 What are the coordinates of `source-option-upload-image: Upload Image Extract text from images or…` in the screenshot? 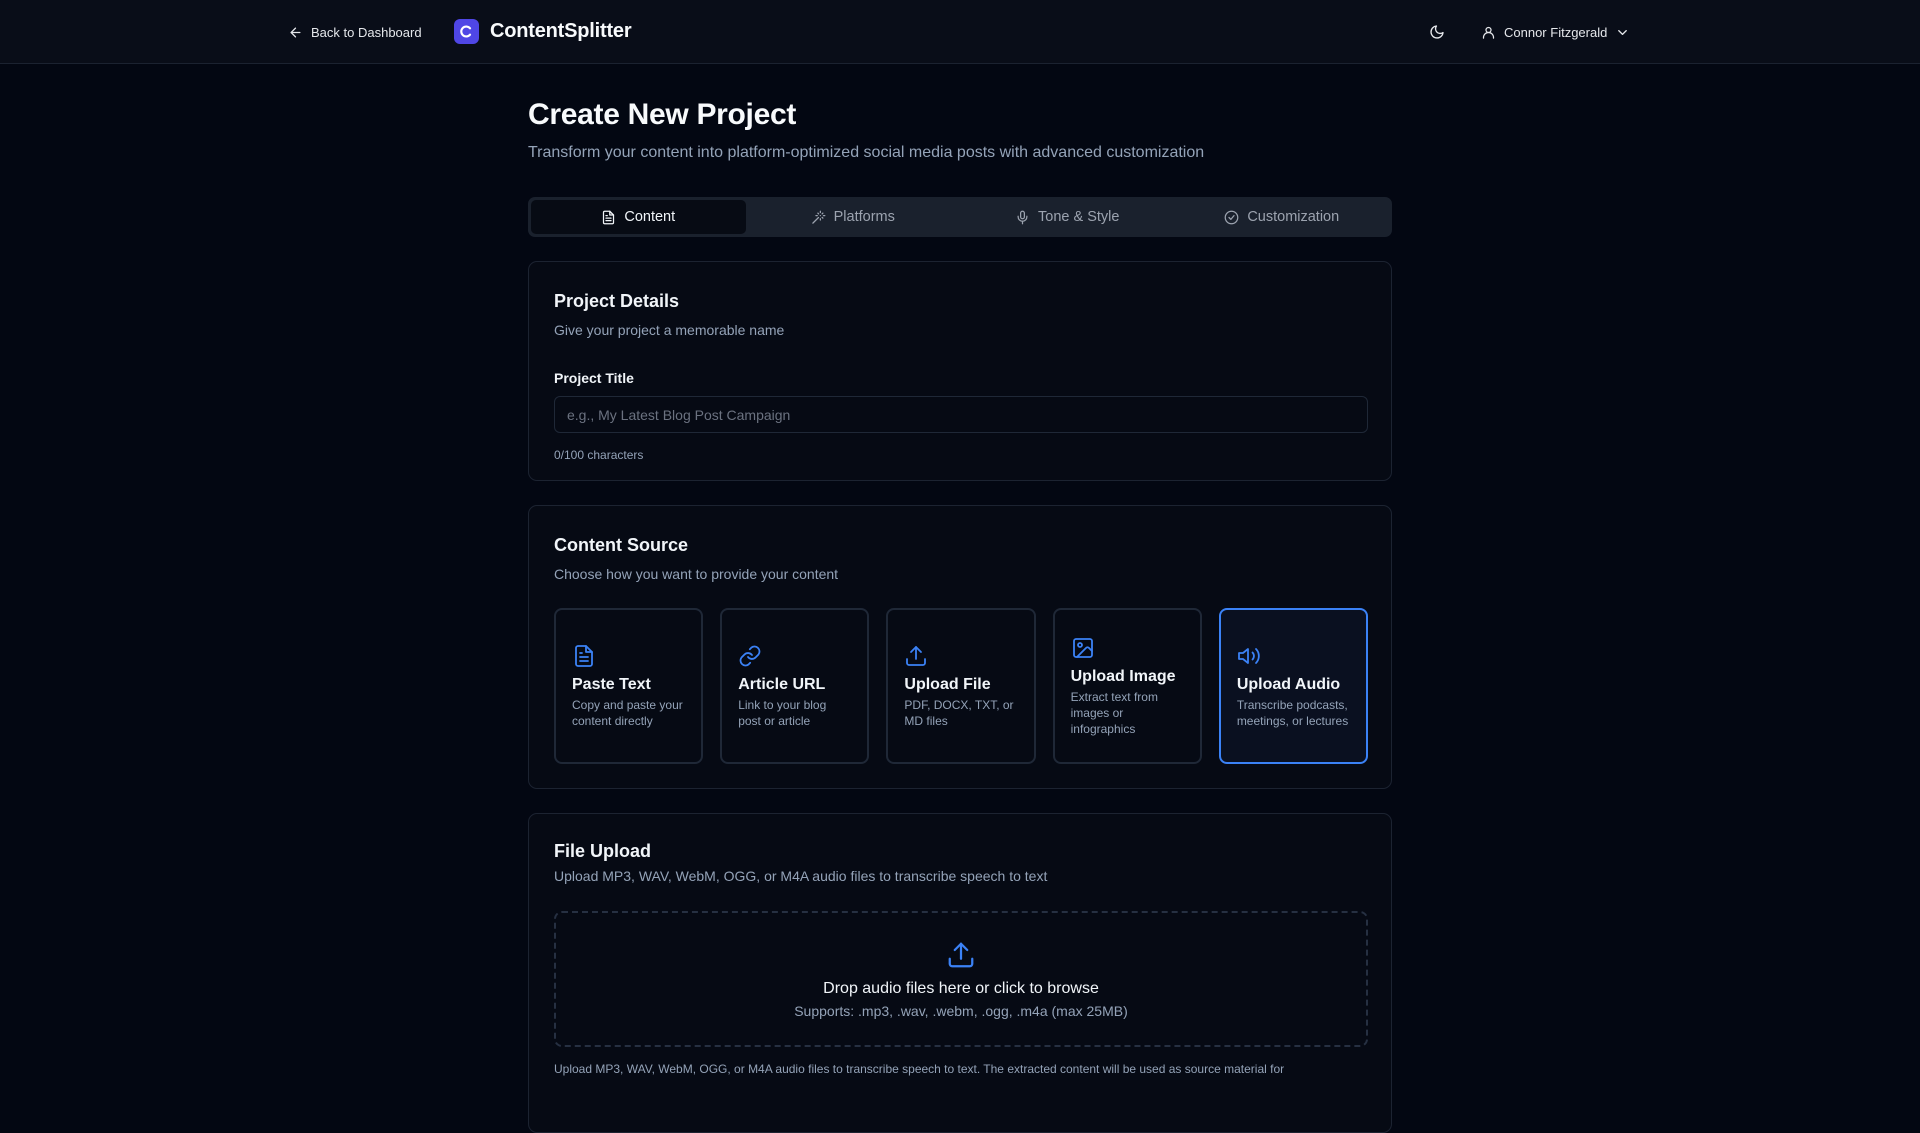 It's located at (1127, 686).